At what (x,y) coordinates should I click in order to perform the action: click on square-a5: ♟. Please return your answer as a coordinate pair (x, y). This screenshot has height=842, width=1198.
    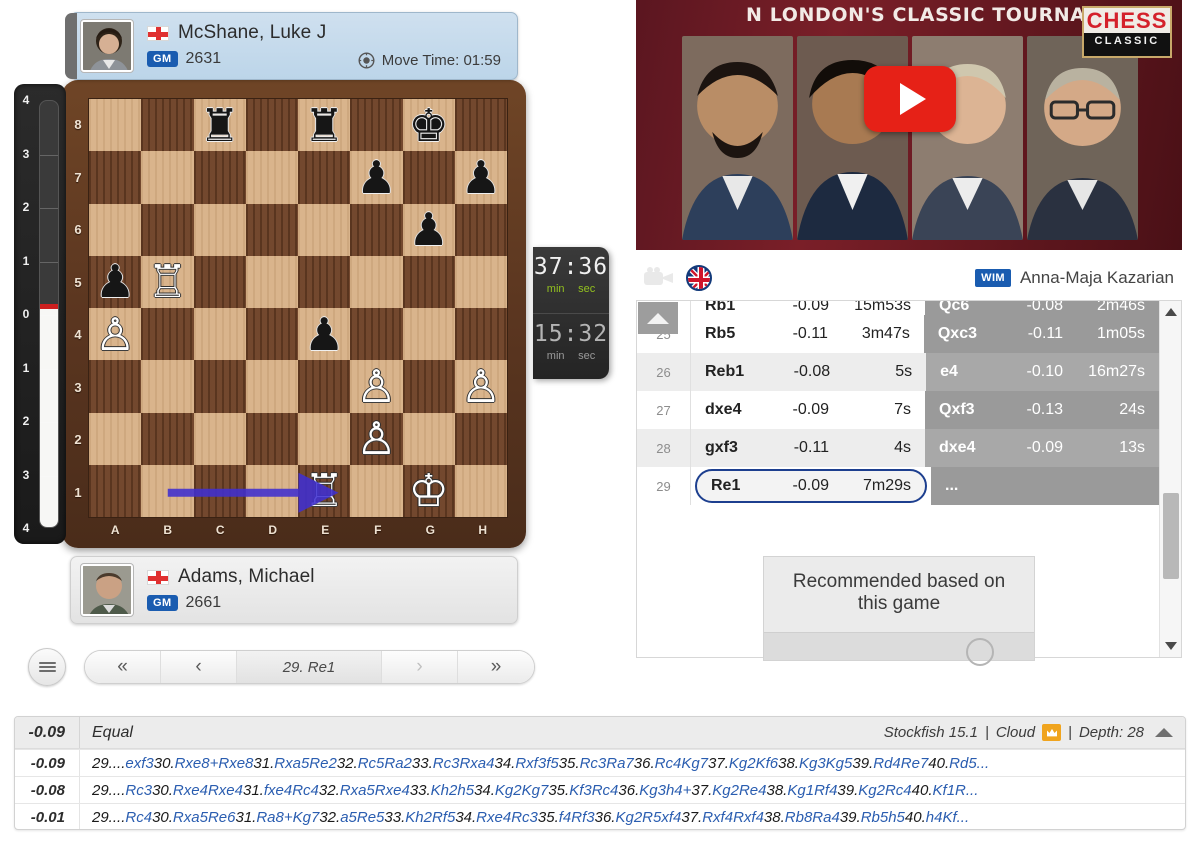
    Looking at the image, I should click on (115, 281).